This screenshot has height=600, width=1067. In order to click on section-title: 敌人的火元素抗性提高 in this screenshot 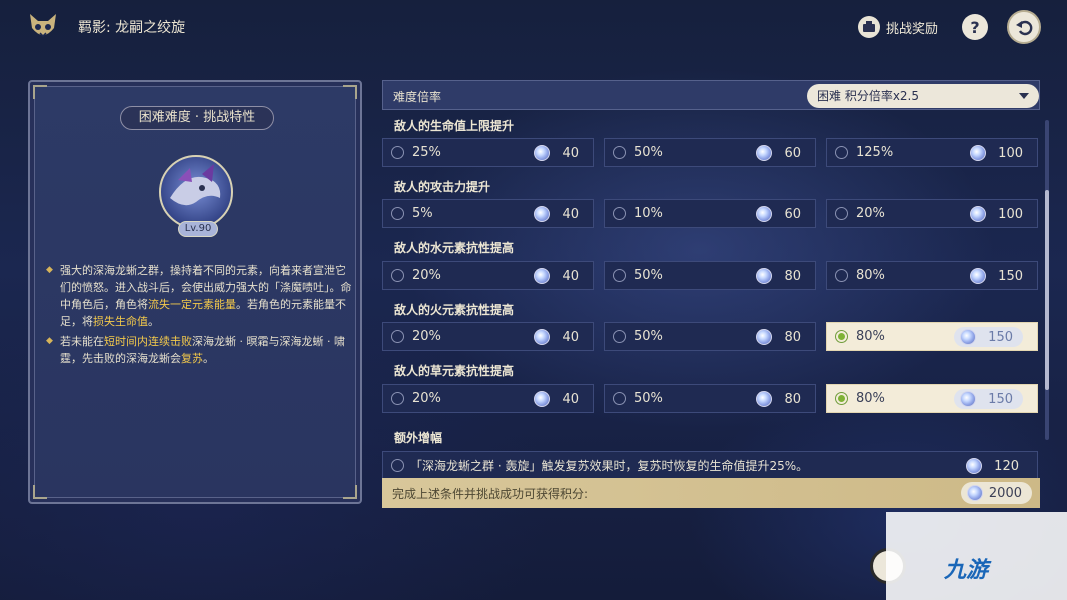, I will do `click(454, 310)`.